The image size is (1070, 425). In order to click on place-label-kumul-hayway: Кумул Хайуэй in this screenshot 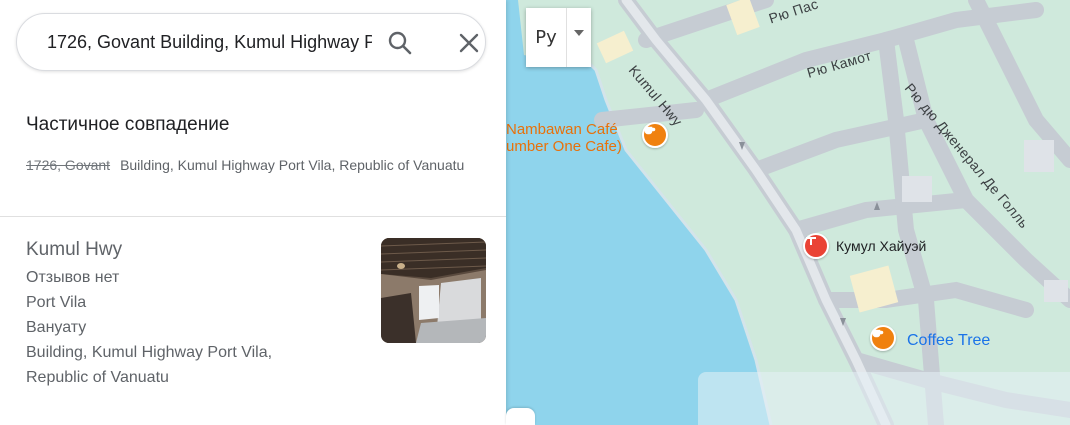, I will do `click(881, 246)`.